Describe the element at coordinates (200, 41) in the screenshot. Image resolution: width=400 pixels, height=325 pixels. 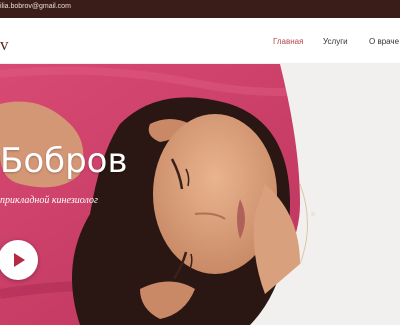
I see `site-header: v Главная Услуги О враче` at that location.